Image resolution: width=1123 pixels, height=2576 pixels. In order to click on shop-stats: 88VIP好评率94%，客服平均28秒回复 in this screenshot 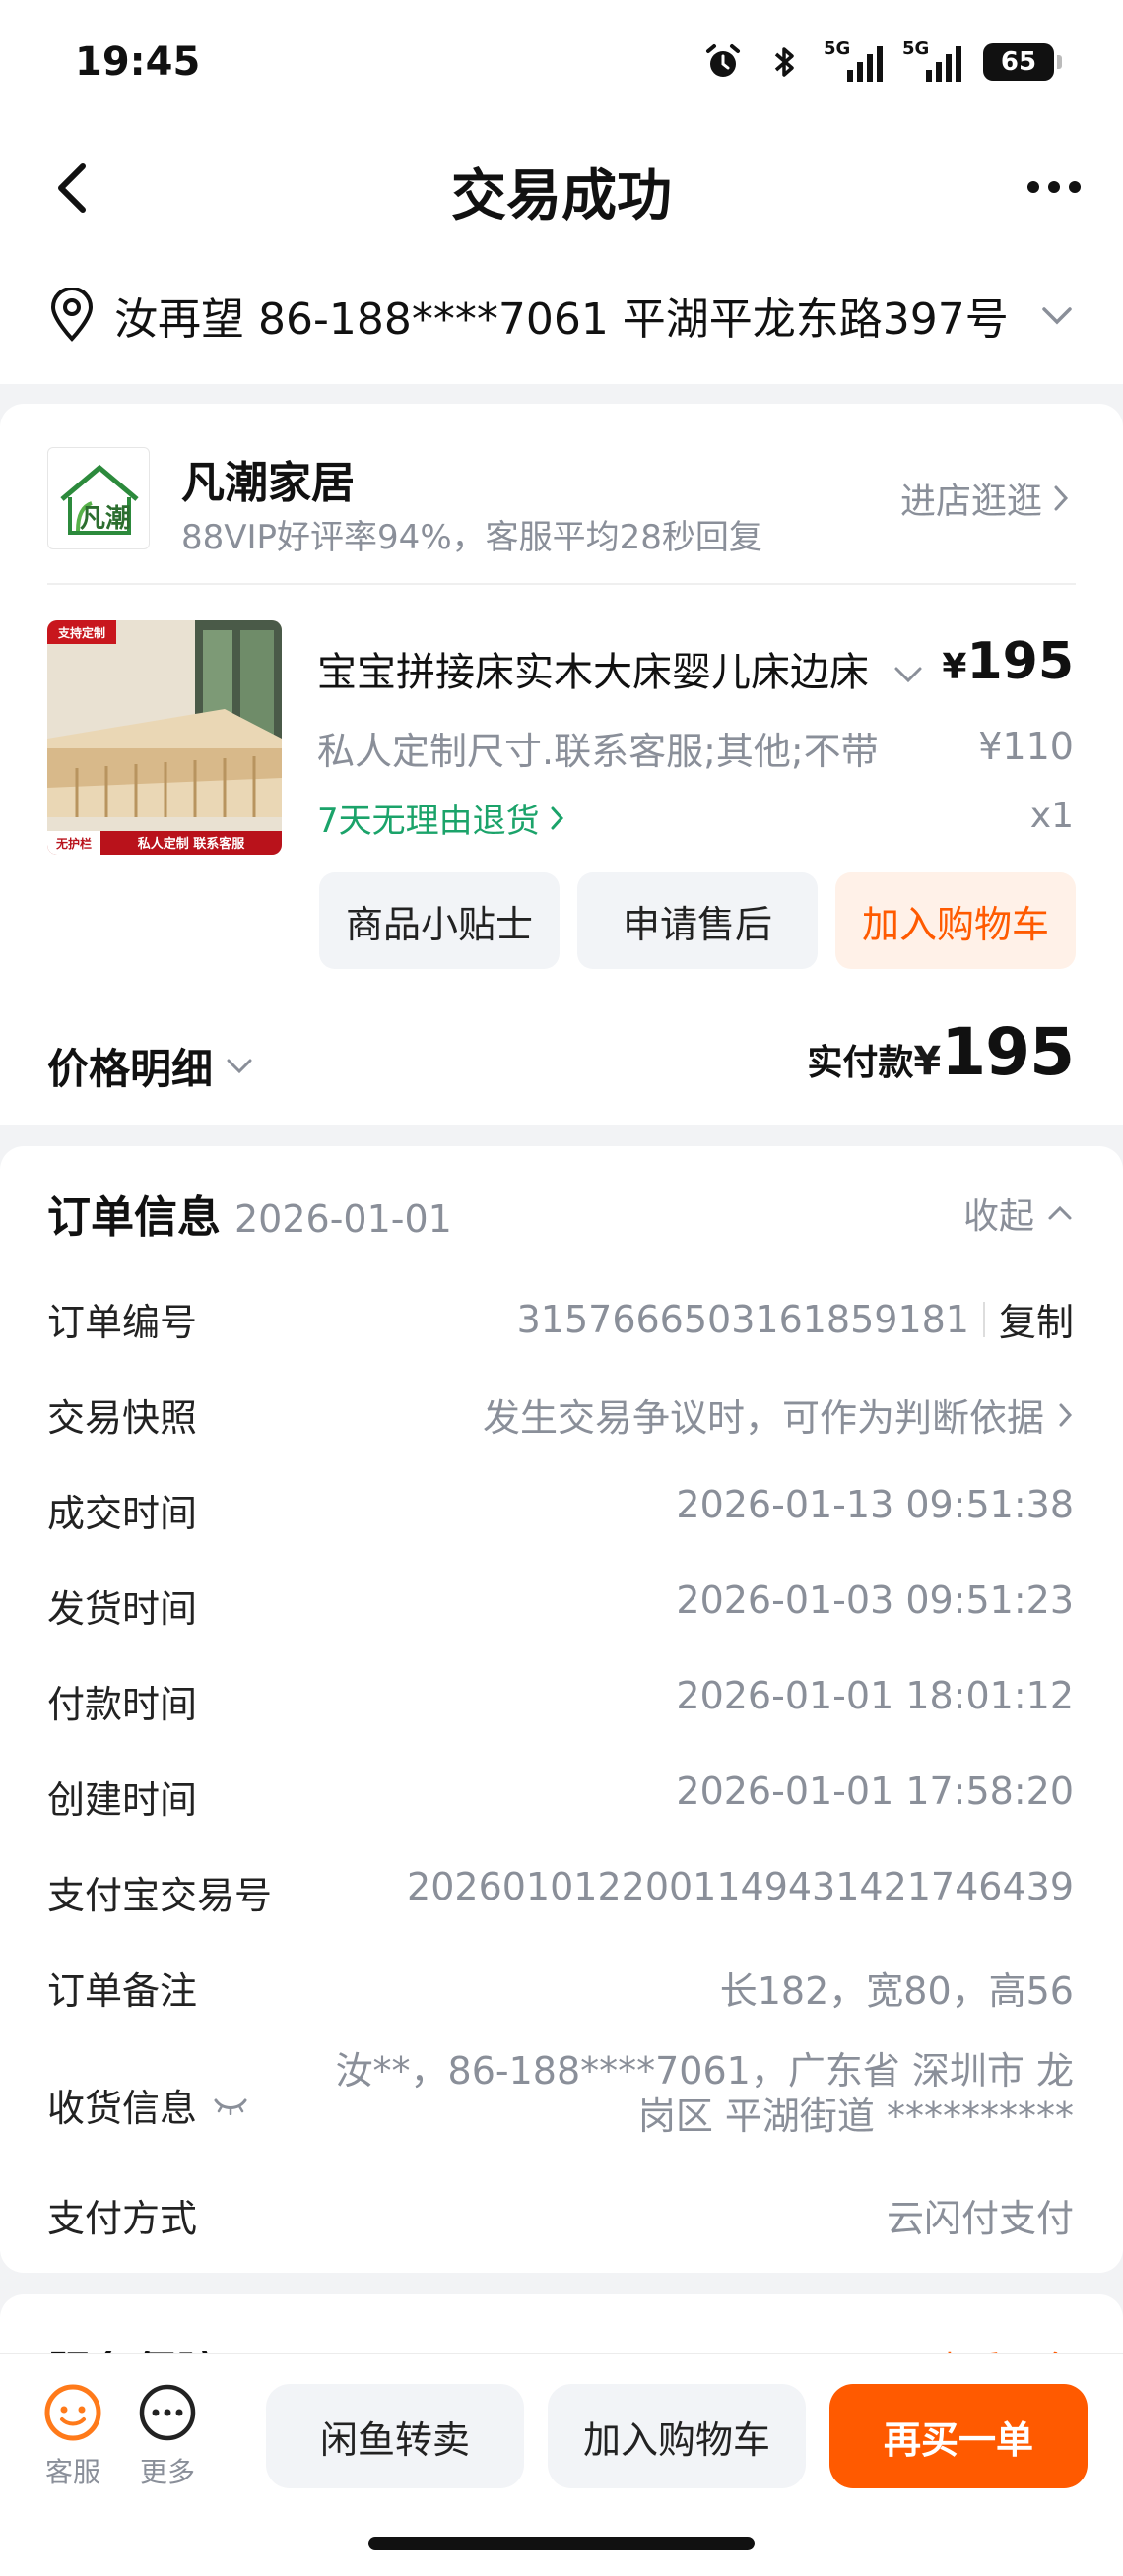, I will do `click(471, 537)`.